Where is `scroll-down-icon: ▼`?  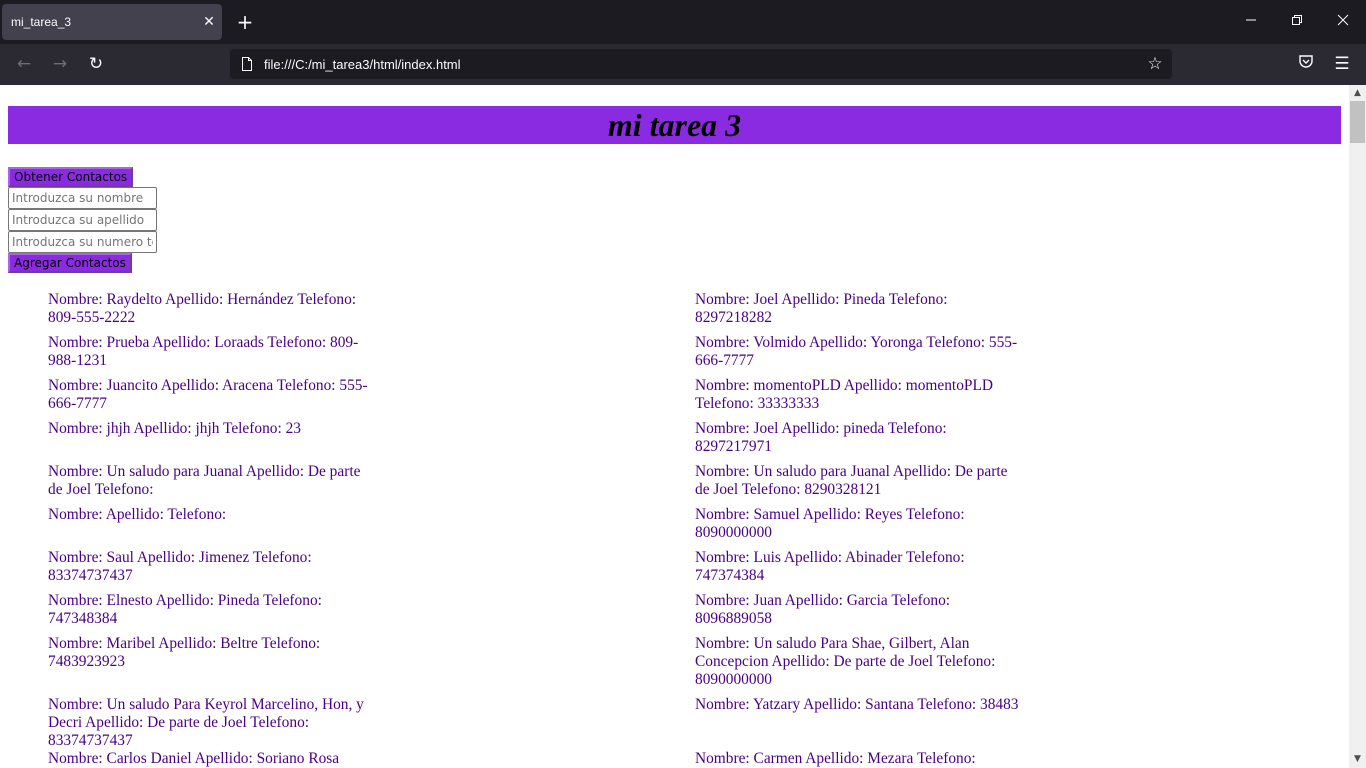
scroll-down-icon: ▼ is located at coordinates (1357, 759).